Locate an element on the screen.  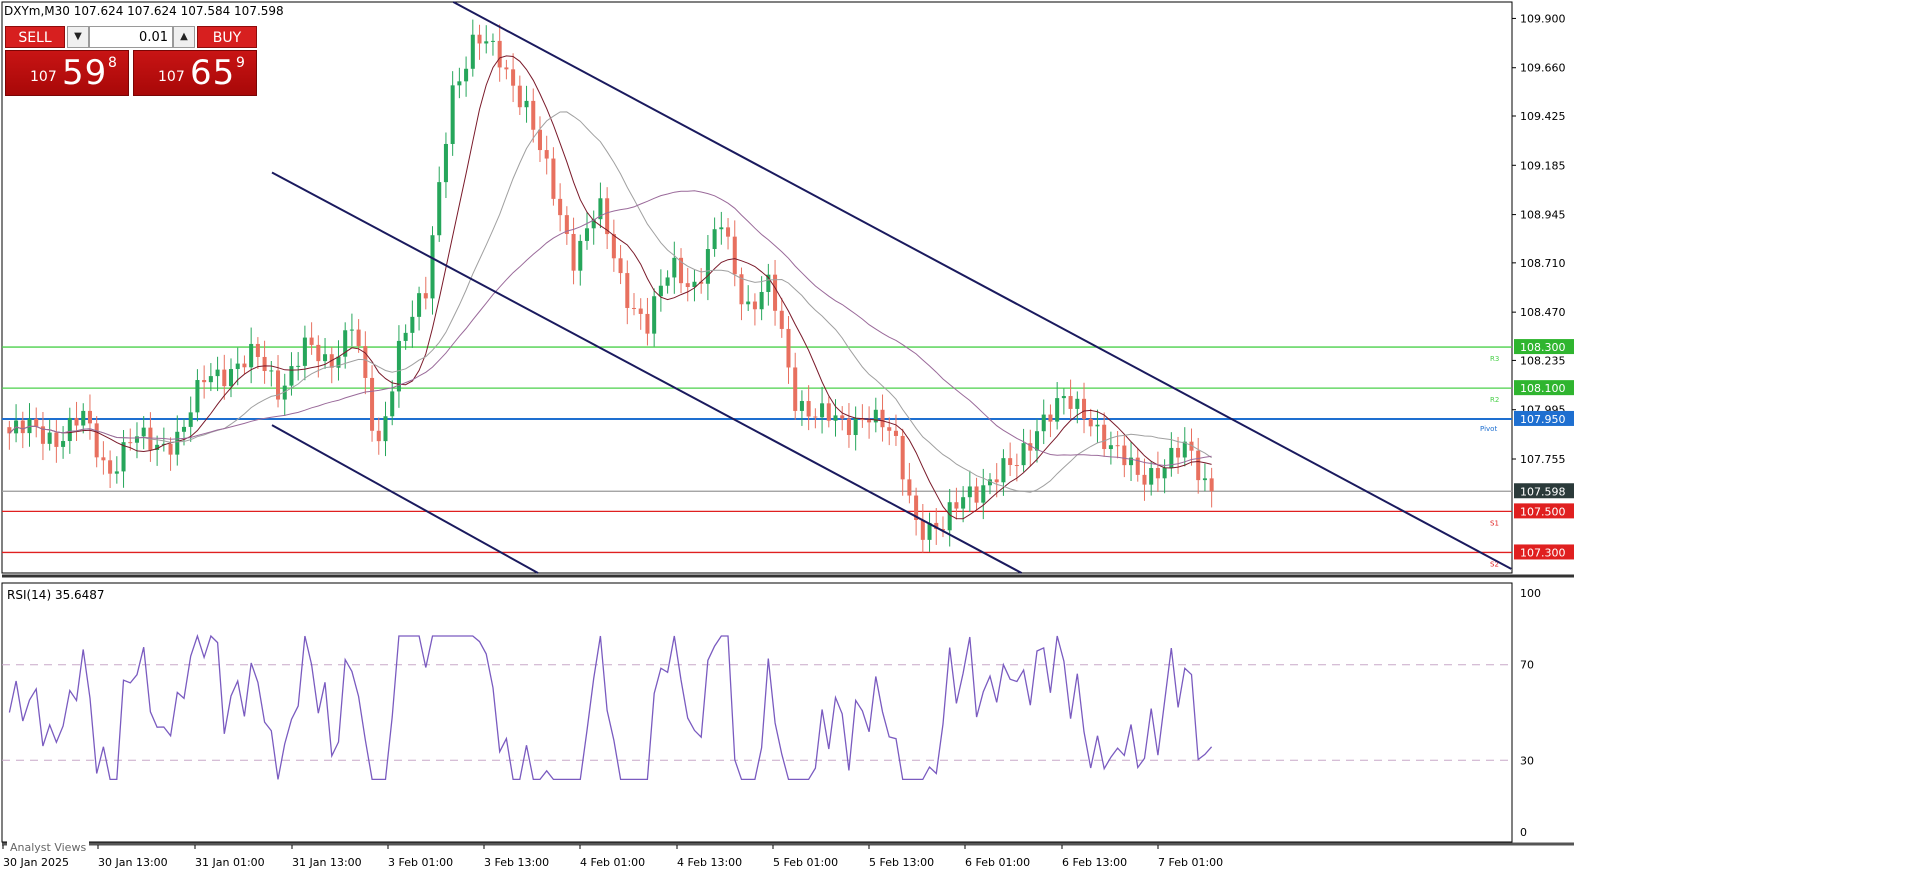
rsi-axis-tick-label: 70 is located at coordinates (1527, 665).